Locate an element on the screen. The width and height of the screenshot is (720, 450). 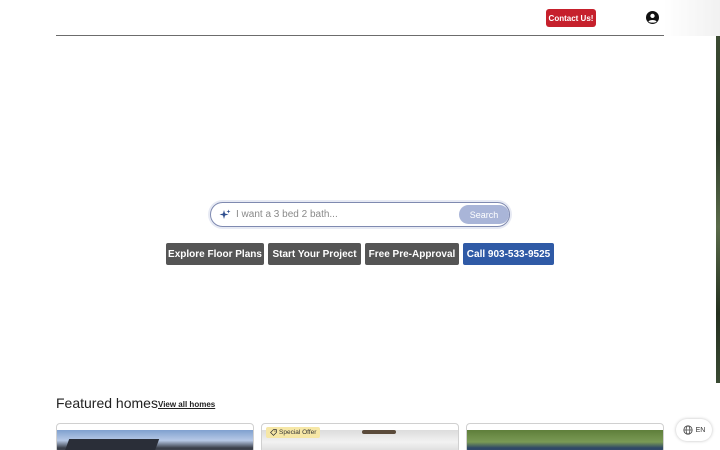
tag-icon is located at coordinates (273, 432).